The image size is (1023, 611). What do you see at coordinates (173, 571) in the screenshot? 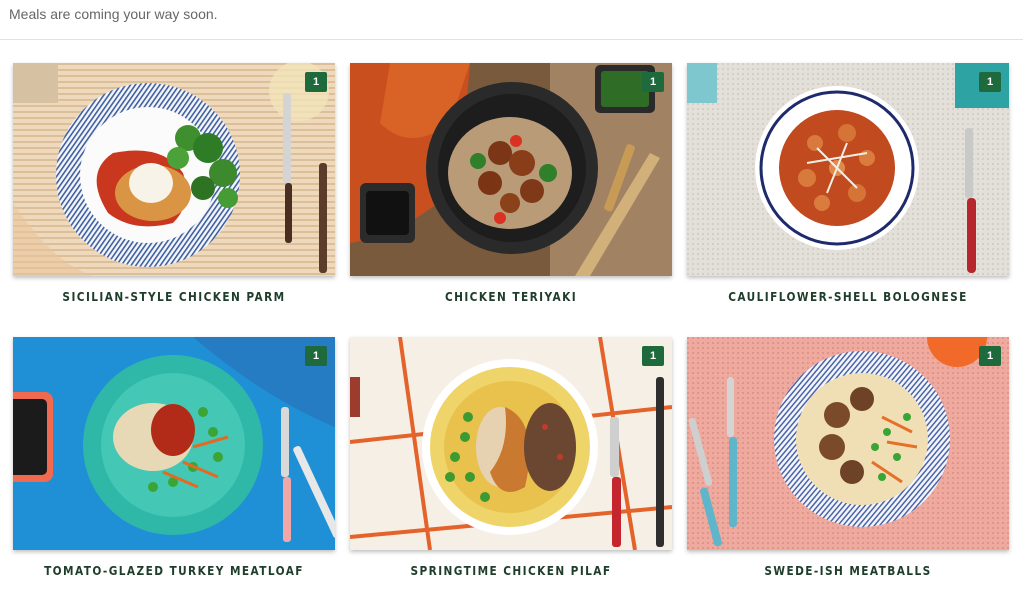
I see `meal-title: TOMATO-GLAZED TURKEY MEATLOAF` at bounding box center [173, 571].